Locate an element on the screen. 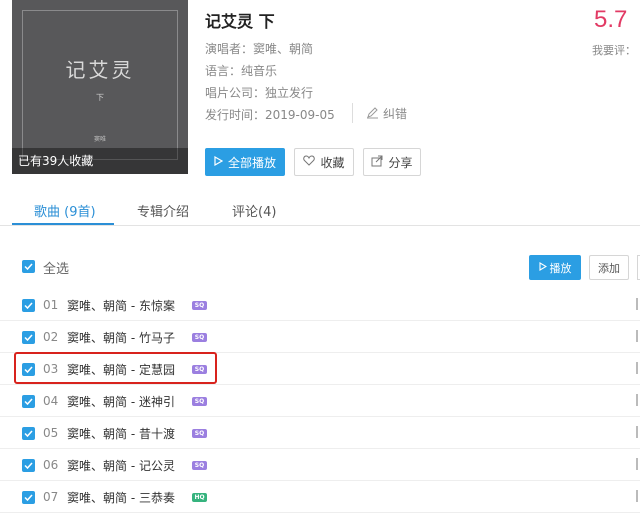  singer-value: 窦唯、朝简 is located at coordinates (283, 49).